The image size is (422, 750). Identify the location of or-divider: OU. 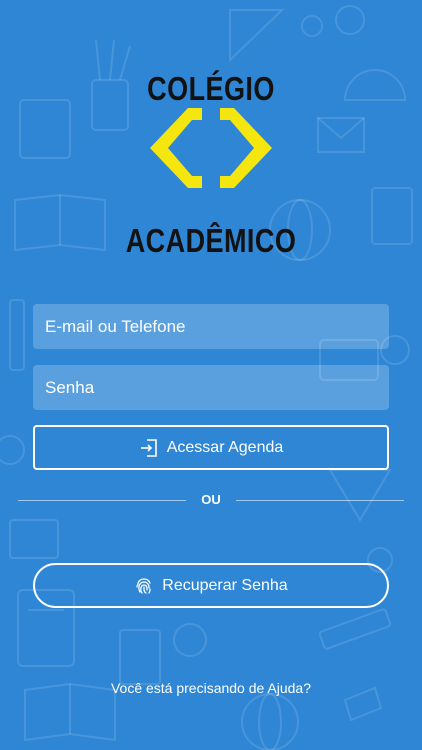
(211, 500).